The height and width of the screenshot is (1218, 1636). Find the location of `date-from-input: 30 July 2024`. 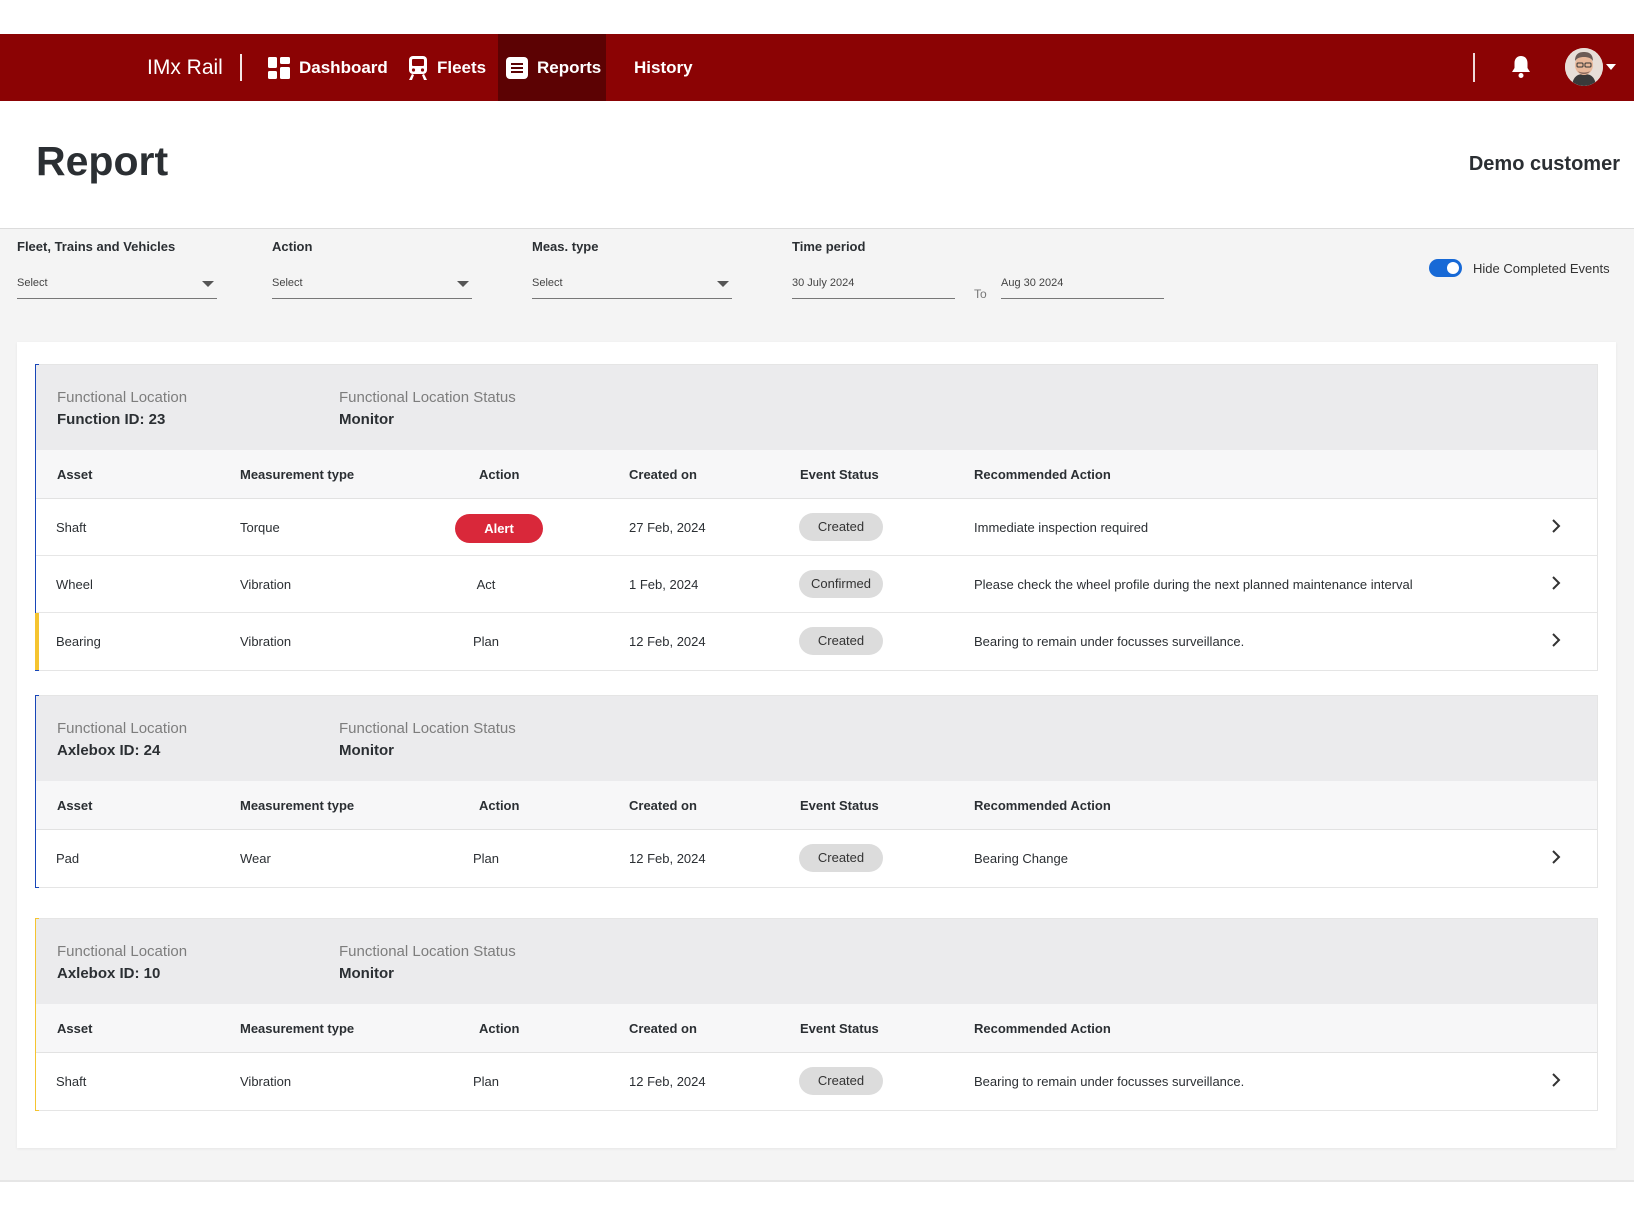

date-from-input: 30 July 2024 is located at coordinates (873, 286).